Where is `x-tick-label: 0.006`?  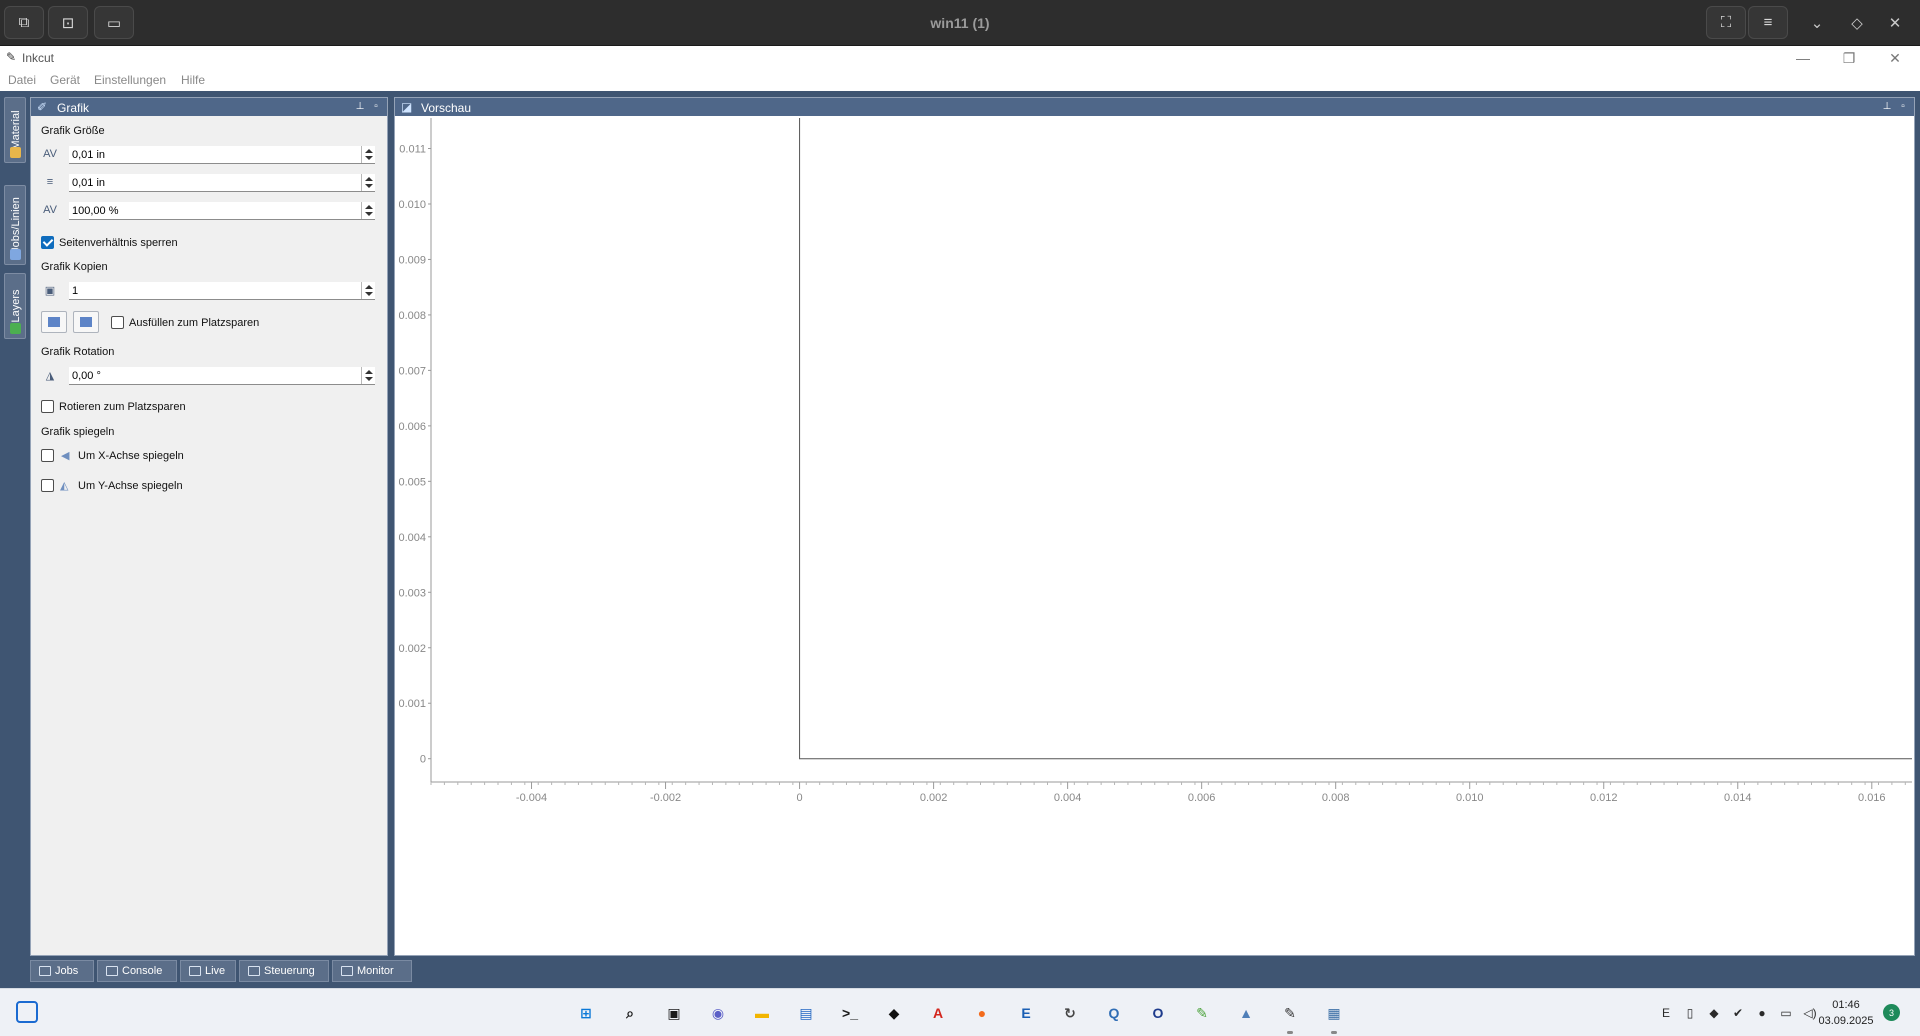
x-tick-label: 0.006 is located at coordinates (1202, 798).